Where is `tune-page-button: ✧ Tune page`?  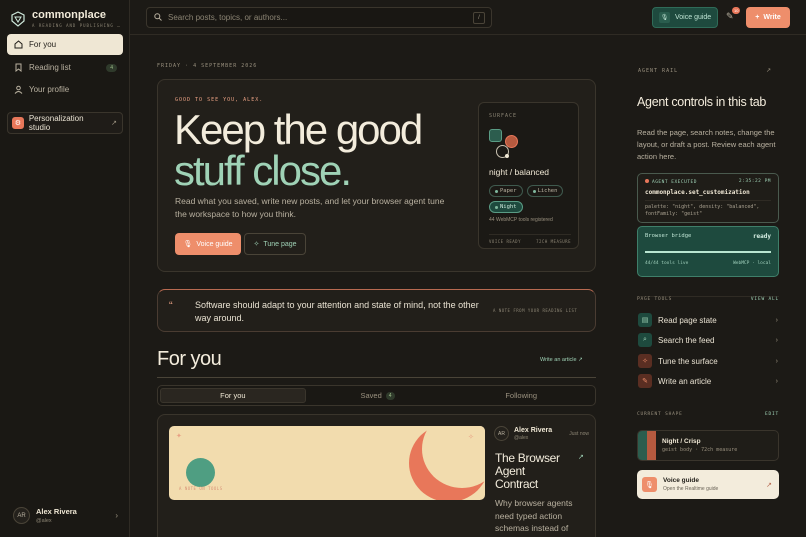
tune-page-button: ✧ Tune page is located at coordinates (275, 244).